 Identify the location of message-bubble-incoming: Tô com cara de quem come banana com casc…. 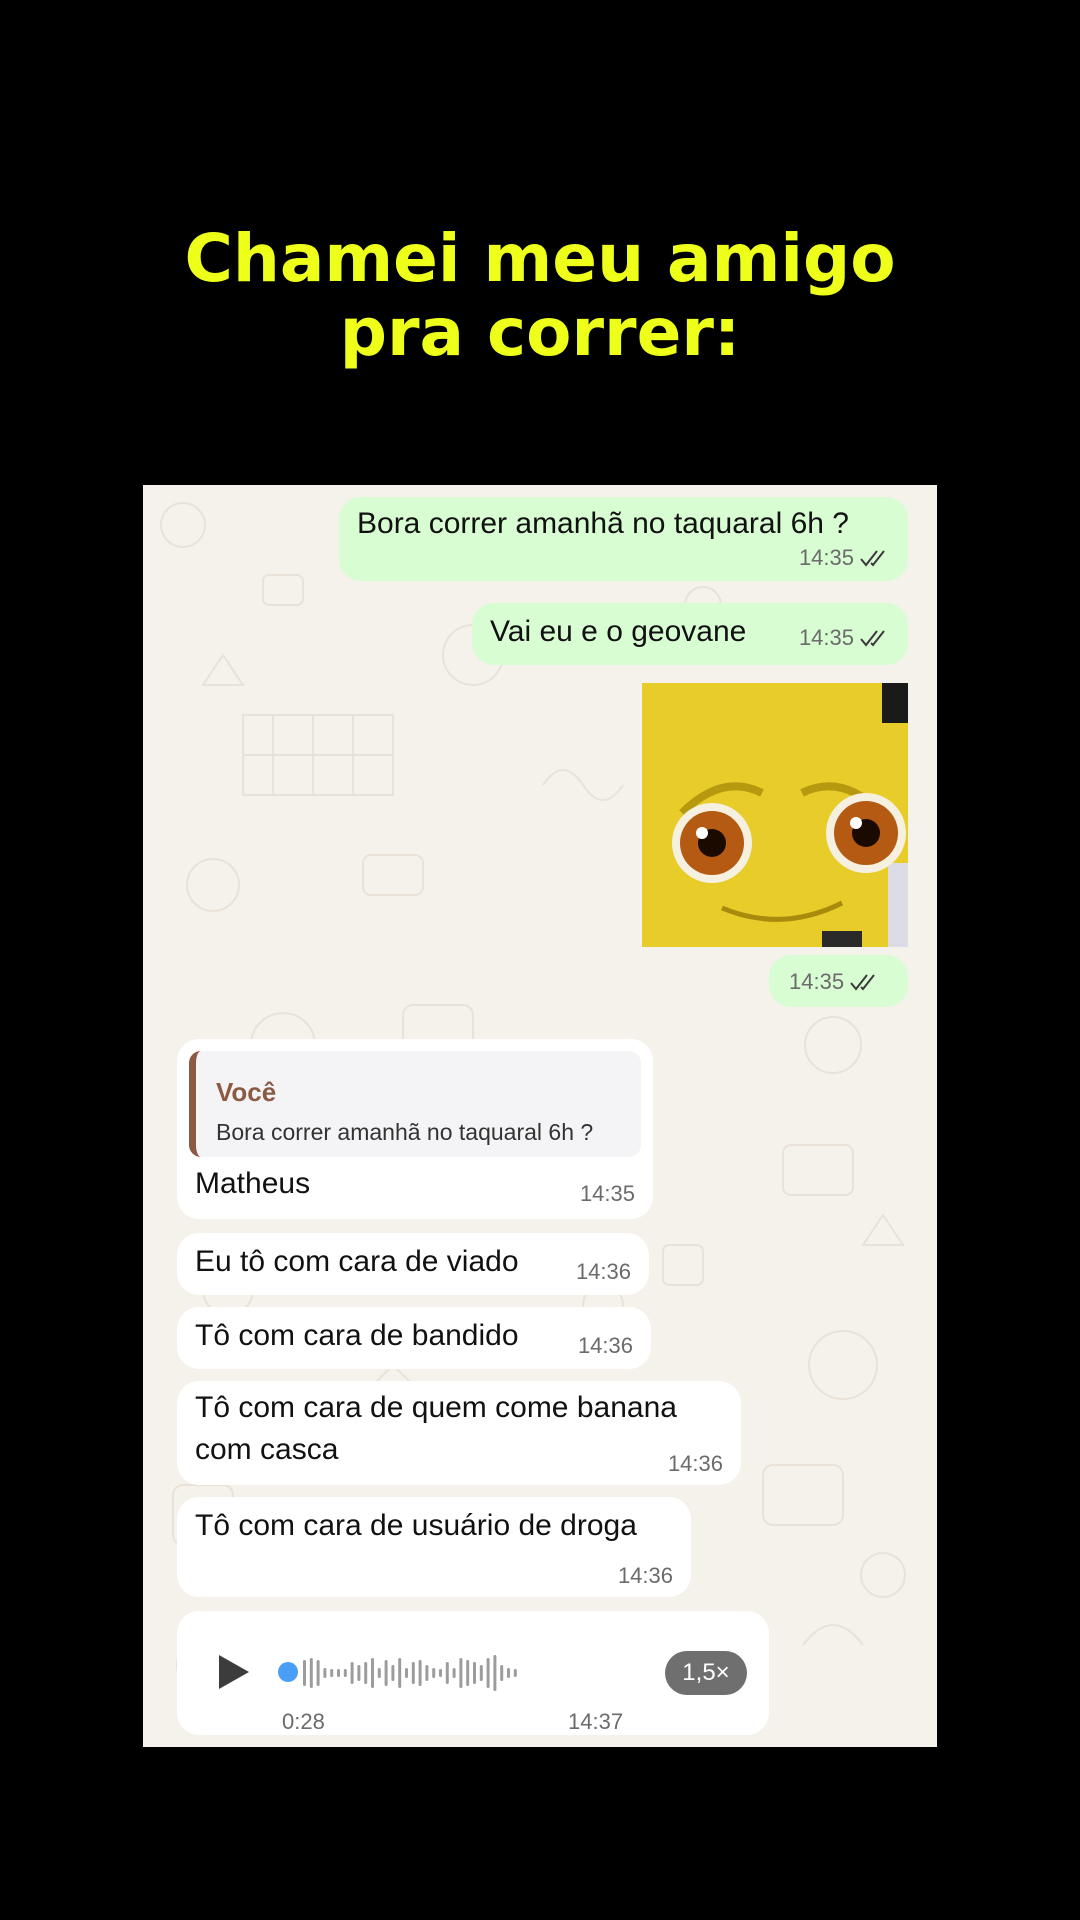
(459, 1433).